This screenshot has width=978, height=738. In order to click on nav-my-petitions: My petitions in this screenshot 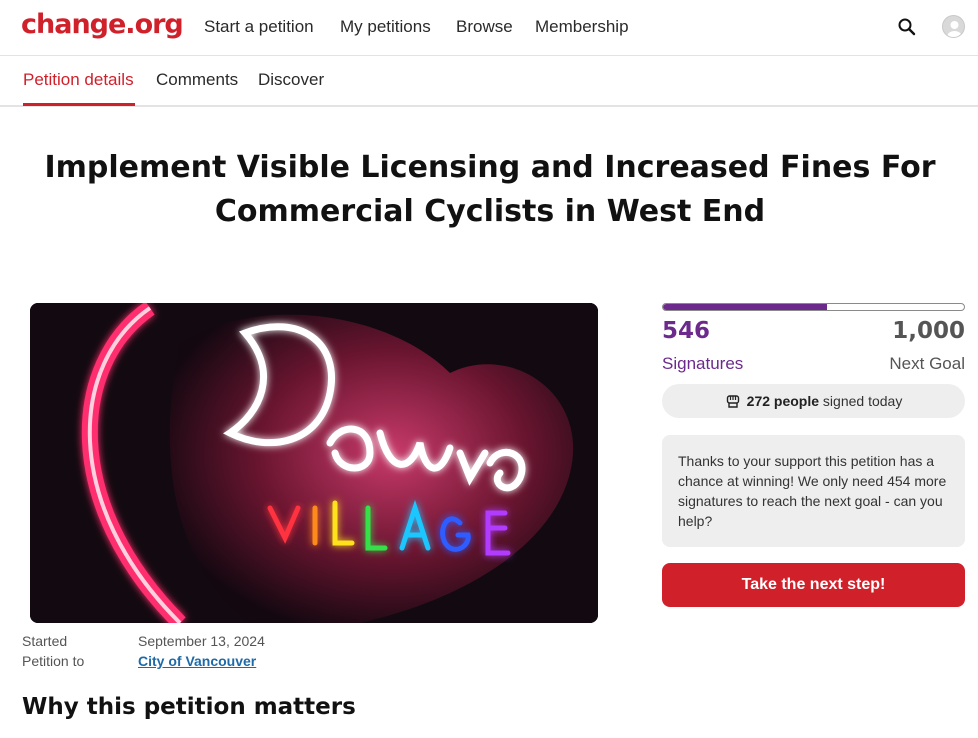, I will do `click(385, 27)`.